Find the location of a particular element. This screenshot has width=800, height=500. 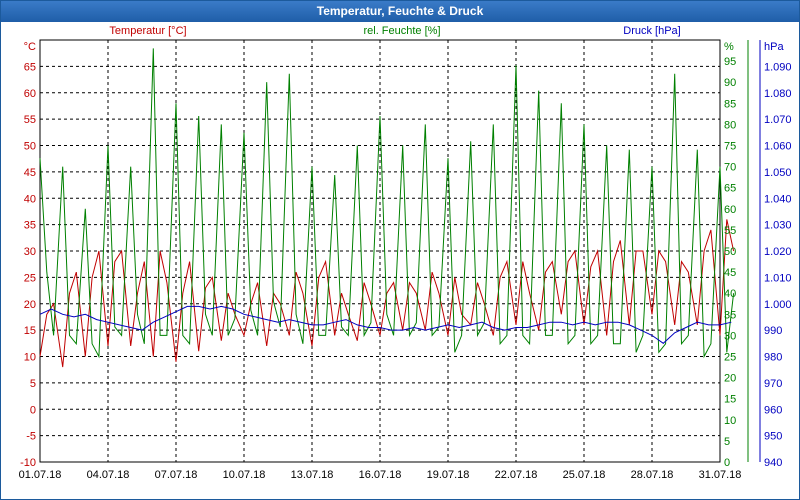

y-right-pressure-tick-label: 1.070 is located at coordinates (778, 120).